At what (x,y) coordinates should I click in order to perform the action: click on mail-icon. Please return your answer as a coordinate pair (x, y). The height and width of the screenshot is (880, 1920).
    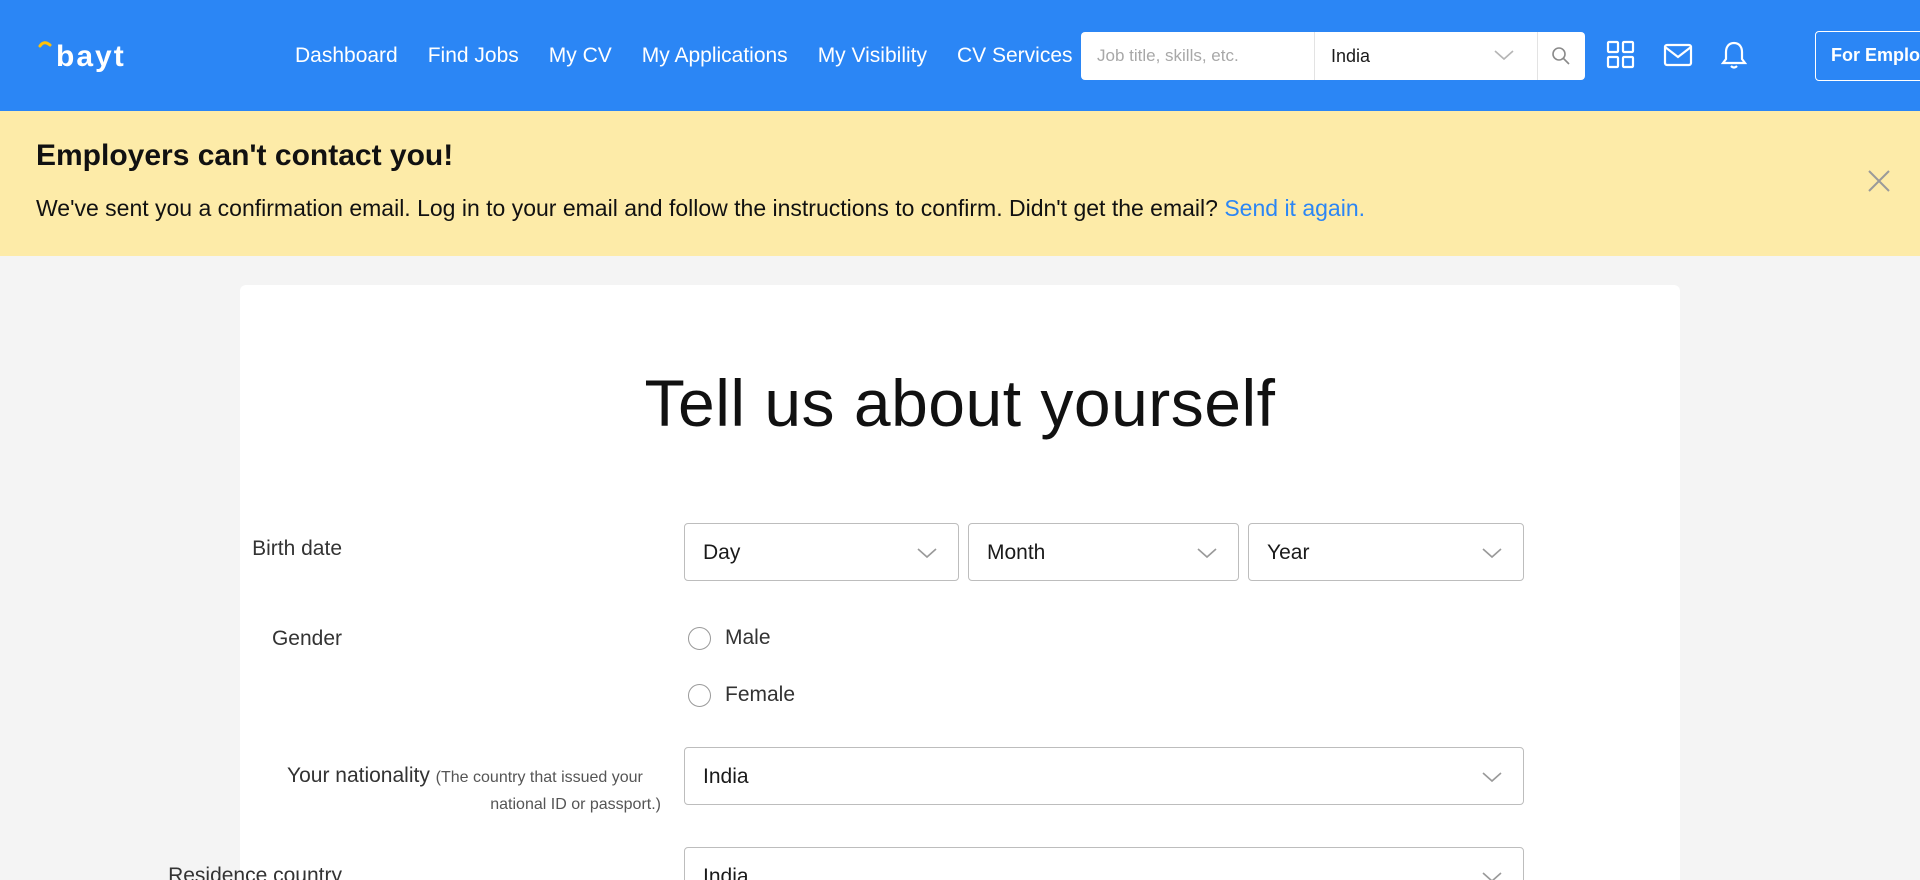
    Looking at the image, I should click on (1678, 55).